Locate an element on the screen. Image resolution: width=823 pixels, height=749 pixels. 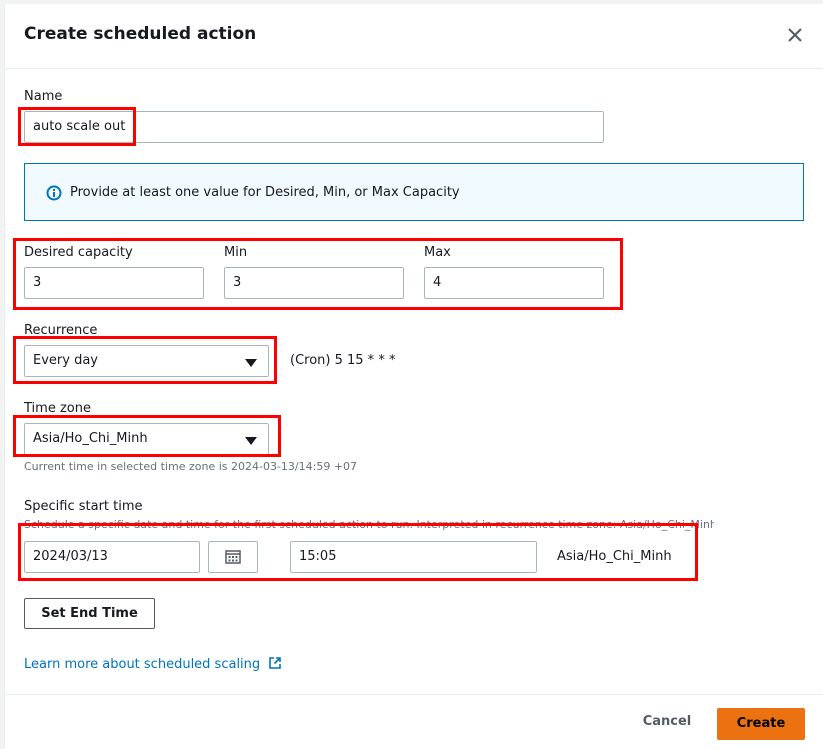
time-zone-select: Asia/Ho_Chi_Minh is located at coordinates (146, 439).